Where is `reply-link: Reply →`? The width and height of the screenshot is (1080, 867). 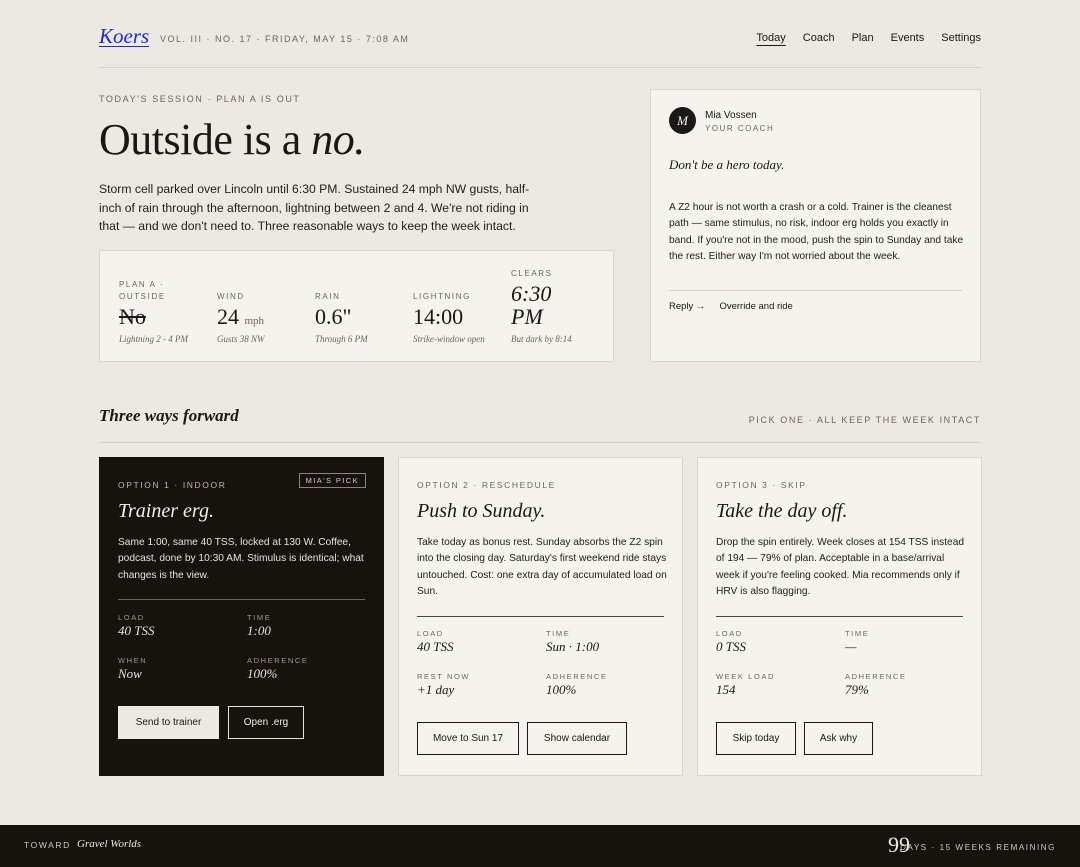 reply-link: Reply → is located at coordinates (687, 306).